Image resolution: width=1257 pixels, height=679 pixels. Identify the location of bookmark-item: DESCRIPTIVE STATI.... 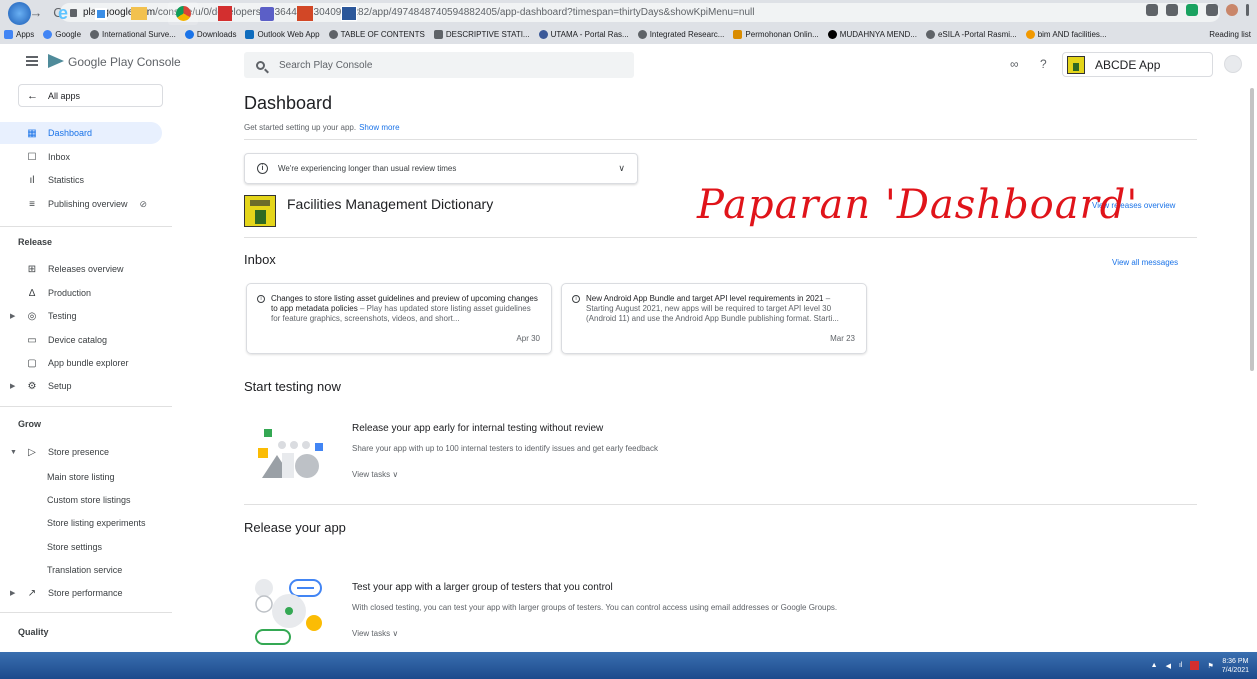
(481, 34).